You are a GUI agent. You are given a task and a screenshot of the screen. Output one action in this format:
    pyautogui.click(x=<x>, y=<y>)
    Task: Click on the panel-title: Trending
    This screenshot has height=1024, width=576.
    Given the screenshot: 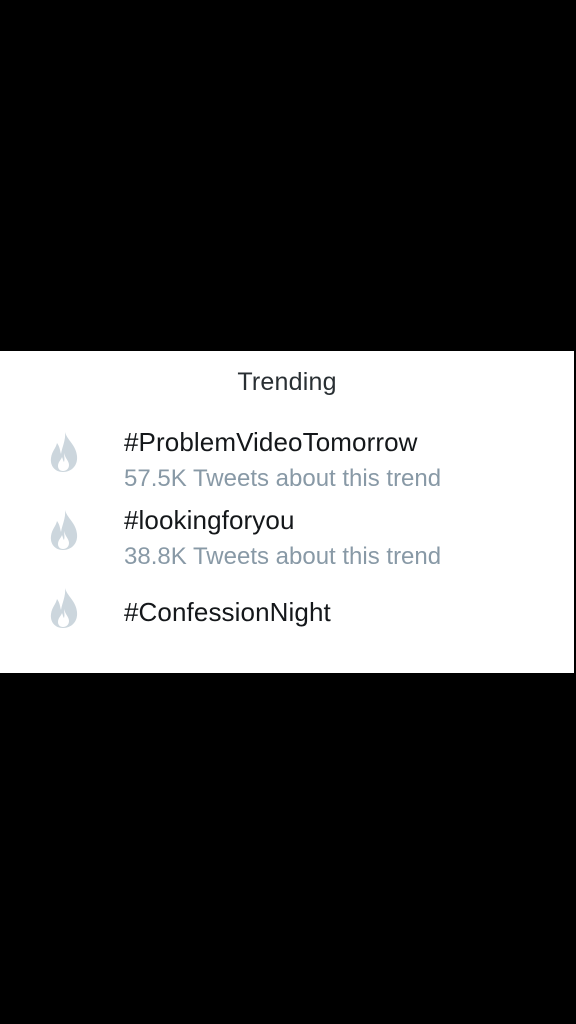 What is the action you would take?
    pyautogui.click(x=287, y=382)
    